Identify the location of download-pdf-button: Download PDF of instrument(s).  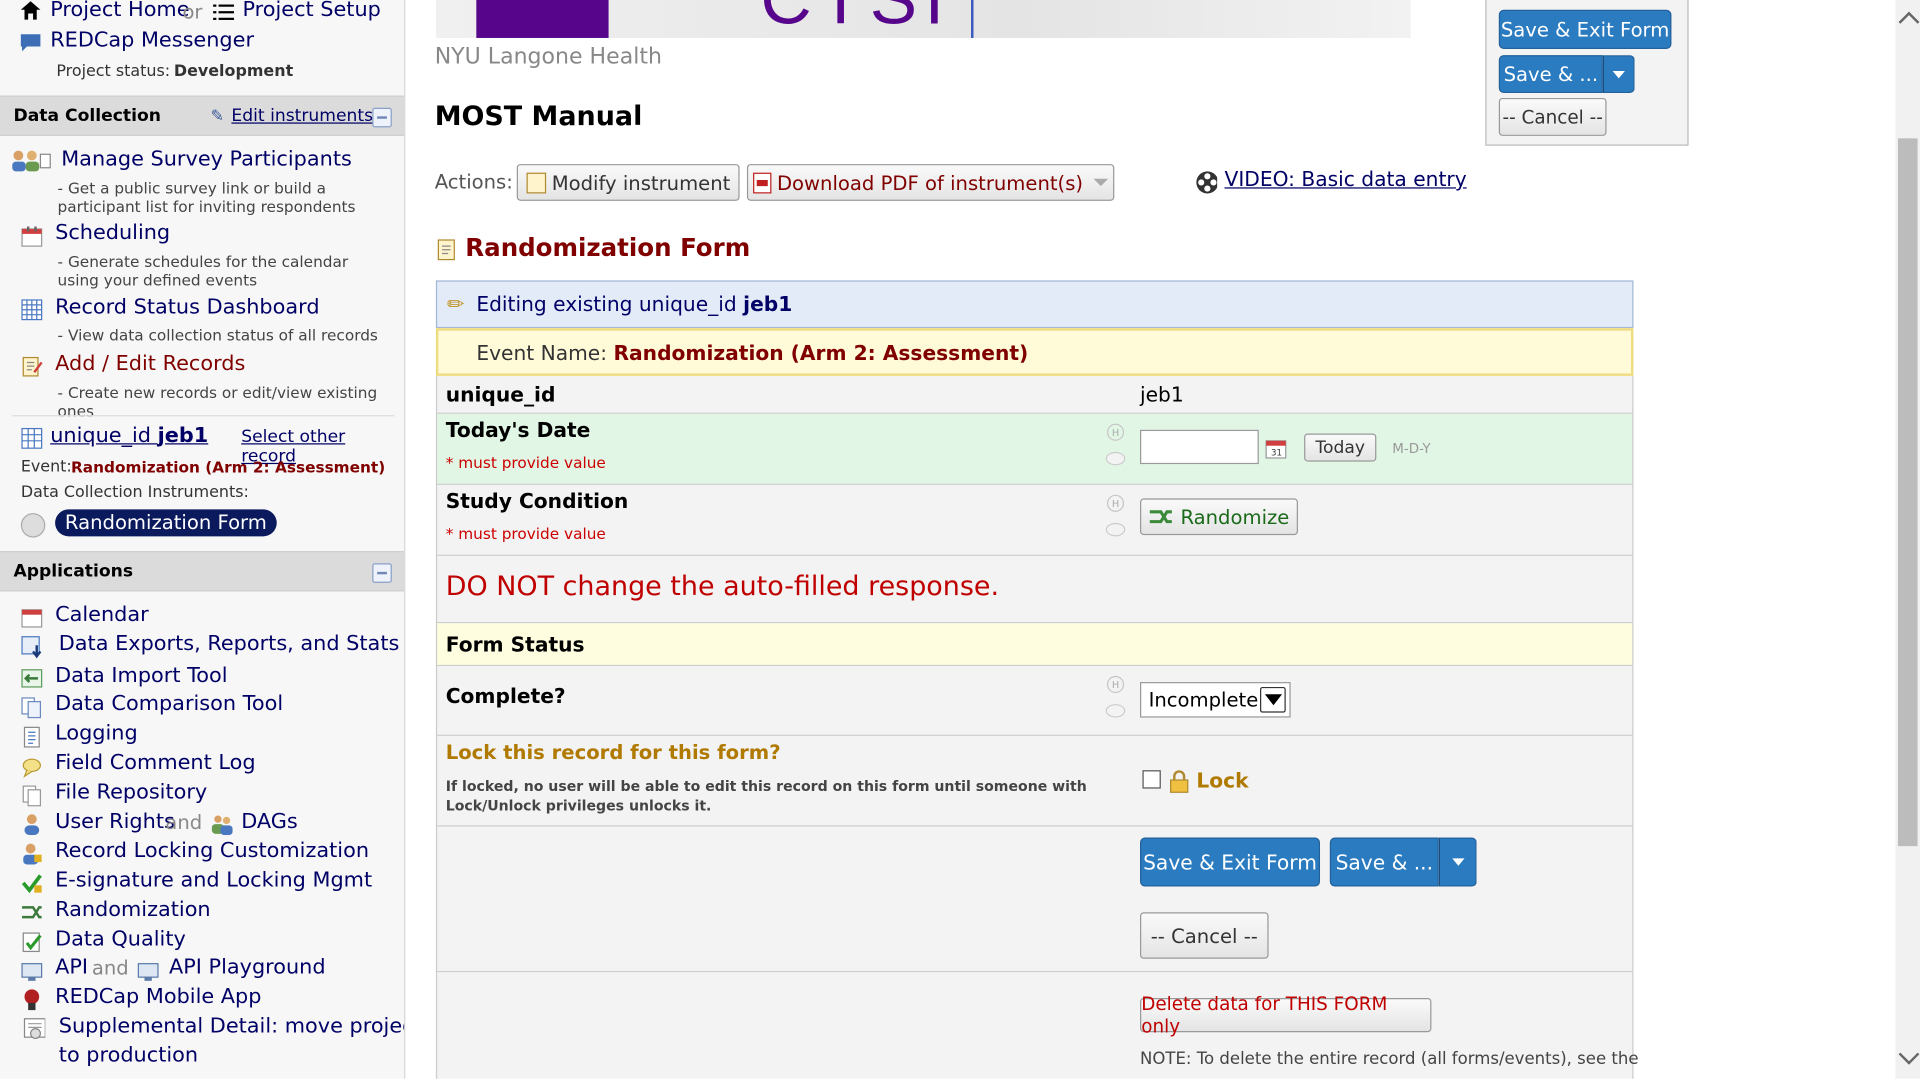
(930, 182).